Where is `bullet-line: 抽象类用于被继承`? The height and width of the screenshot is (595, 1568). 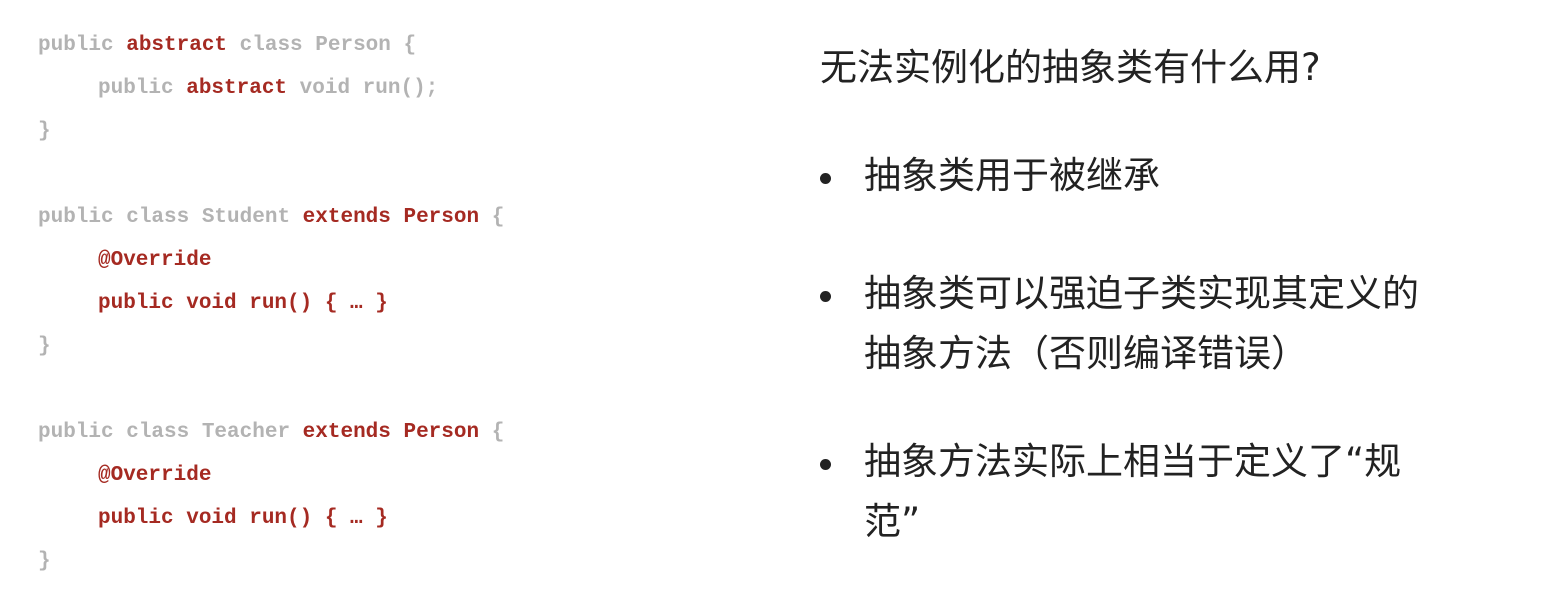
bullet-line: 抽象类用于被继承 is located at coordinates (1012, 175).